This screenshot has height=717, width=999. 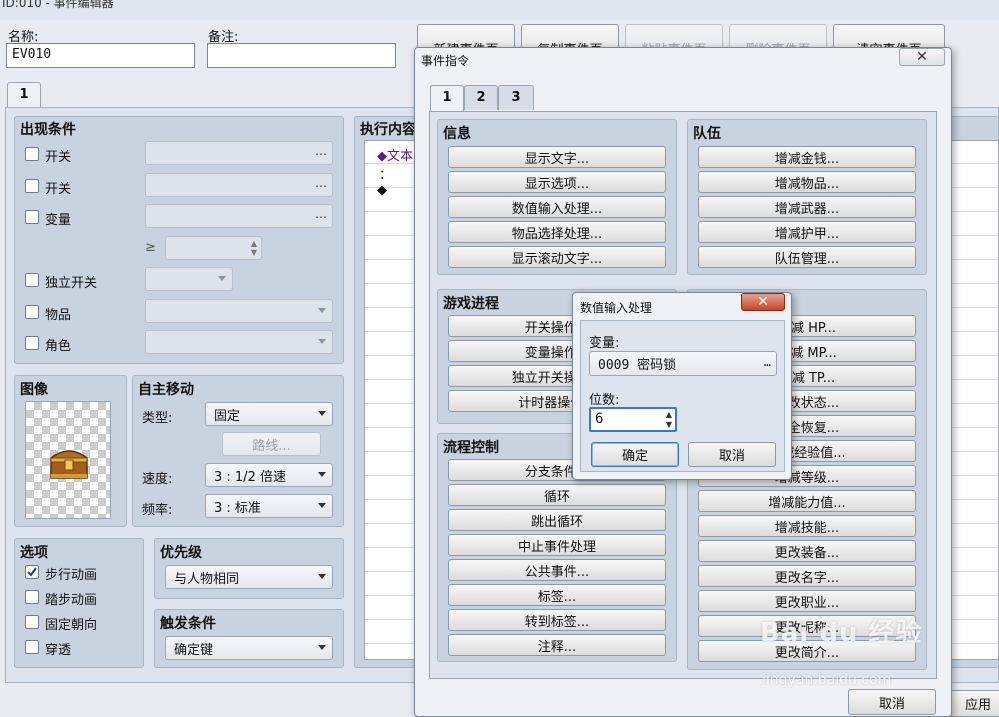 What do you see at coordinates (58, 189) in the screenshot?
I see `switch2-label: 开关` at bounding box center [58, 189].